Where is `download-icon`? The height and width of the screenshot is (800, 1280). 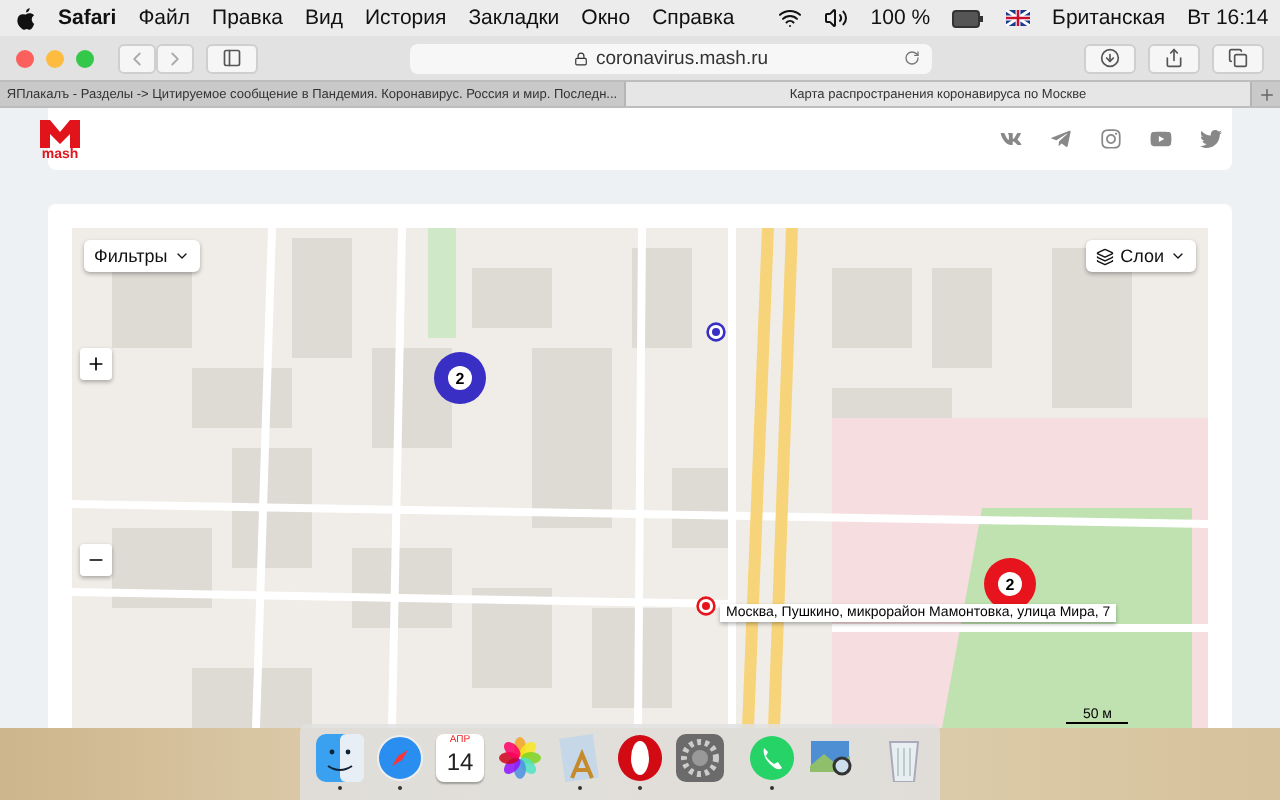
download-icon is located at coordinates (1110, 58).